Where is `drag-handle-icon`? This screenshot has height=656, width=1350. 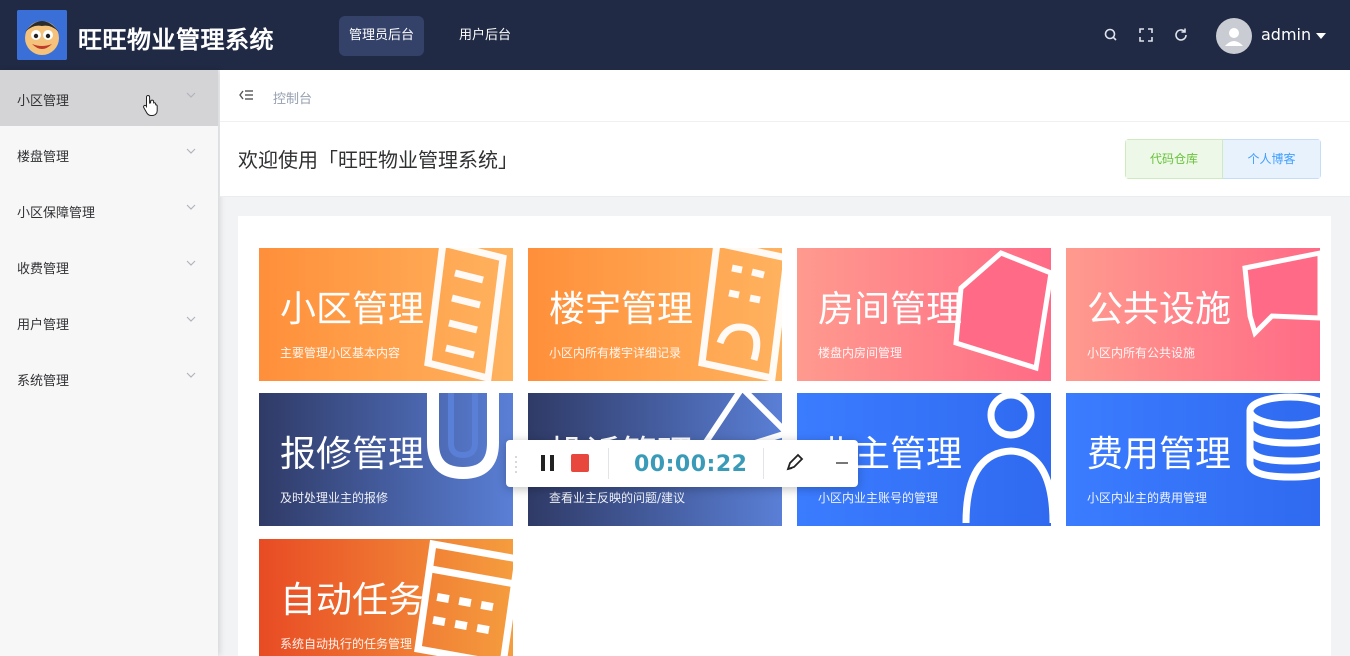
drag-handle-icon is located at coordinates (516, 464).